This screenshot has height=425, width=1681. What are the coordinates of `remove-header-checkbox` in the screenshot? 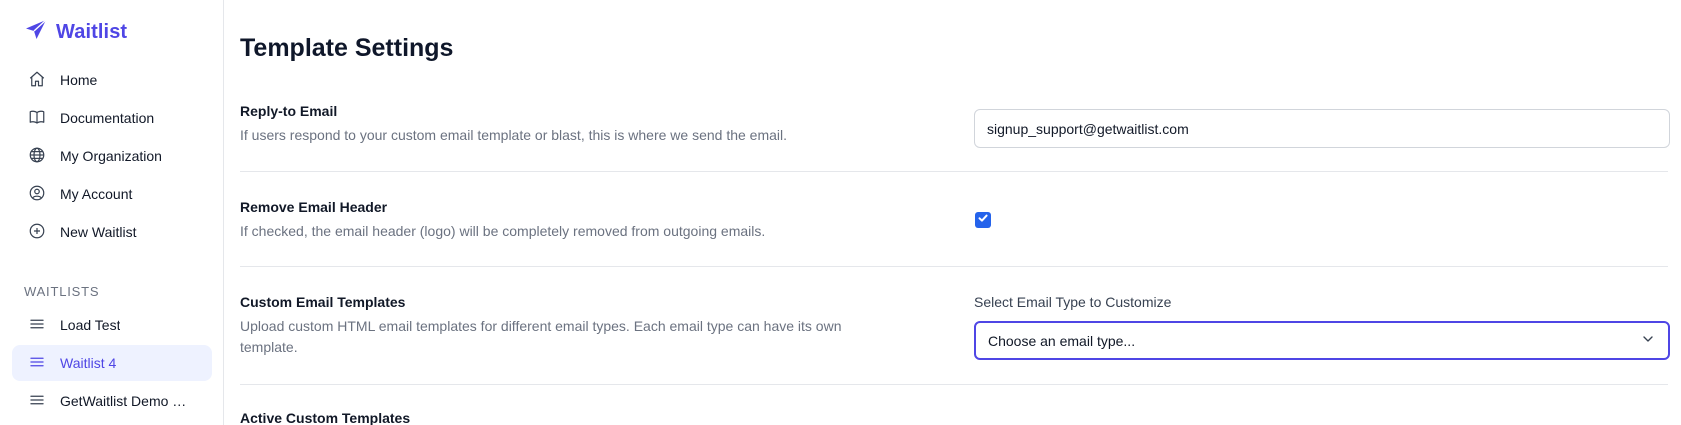 It's located at (983, 220).